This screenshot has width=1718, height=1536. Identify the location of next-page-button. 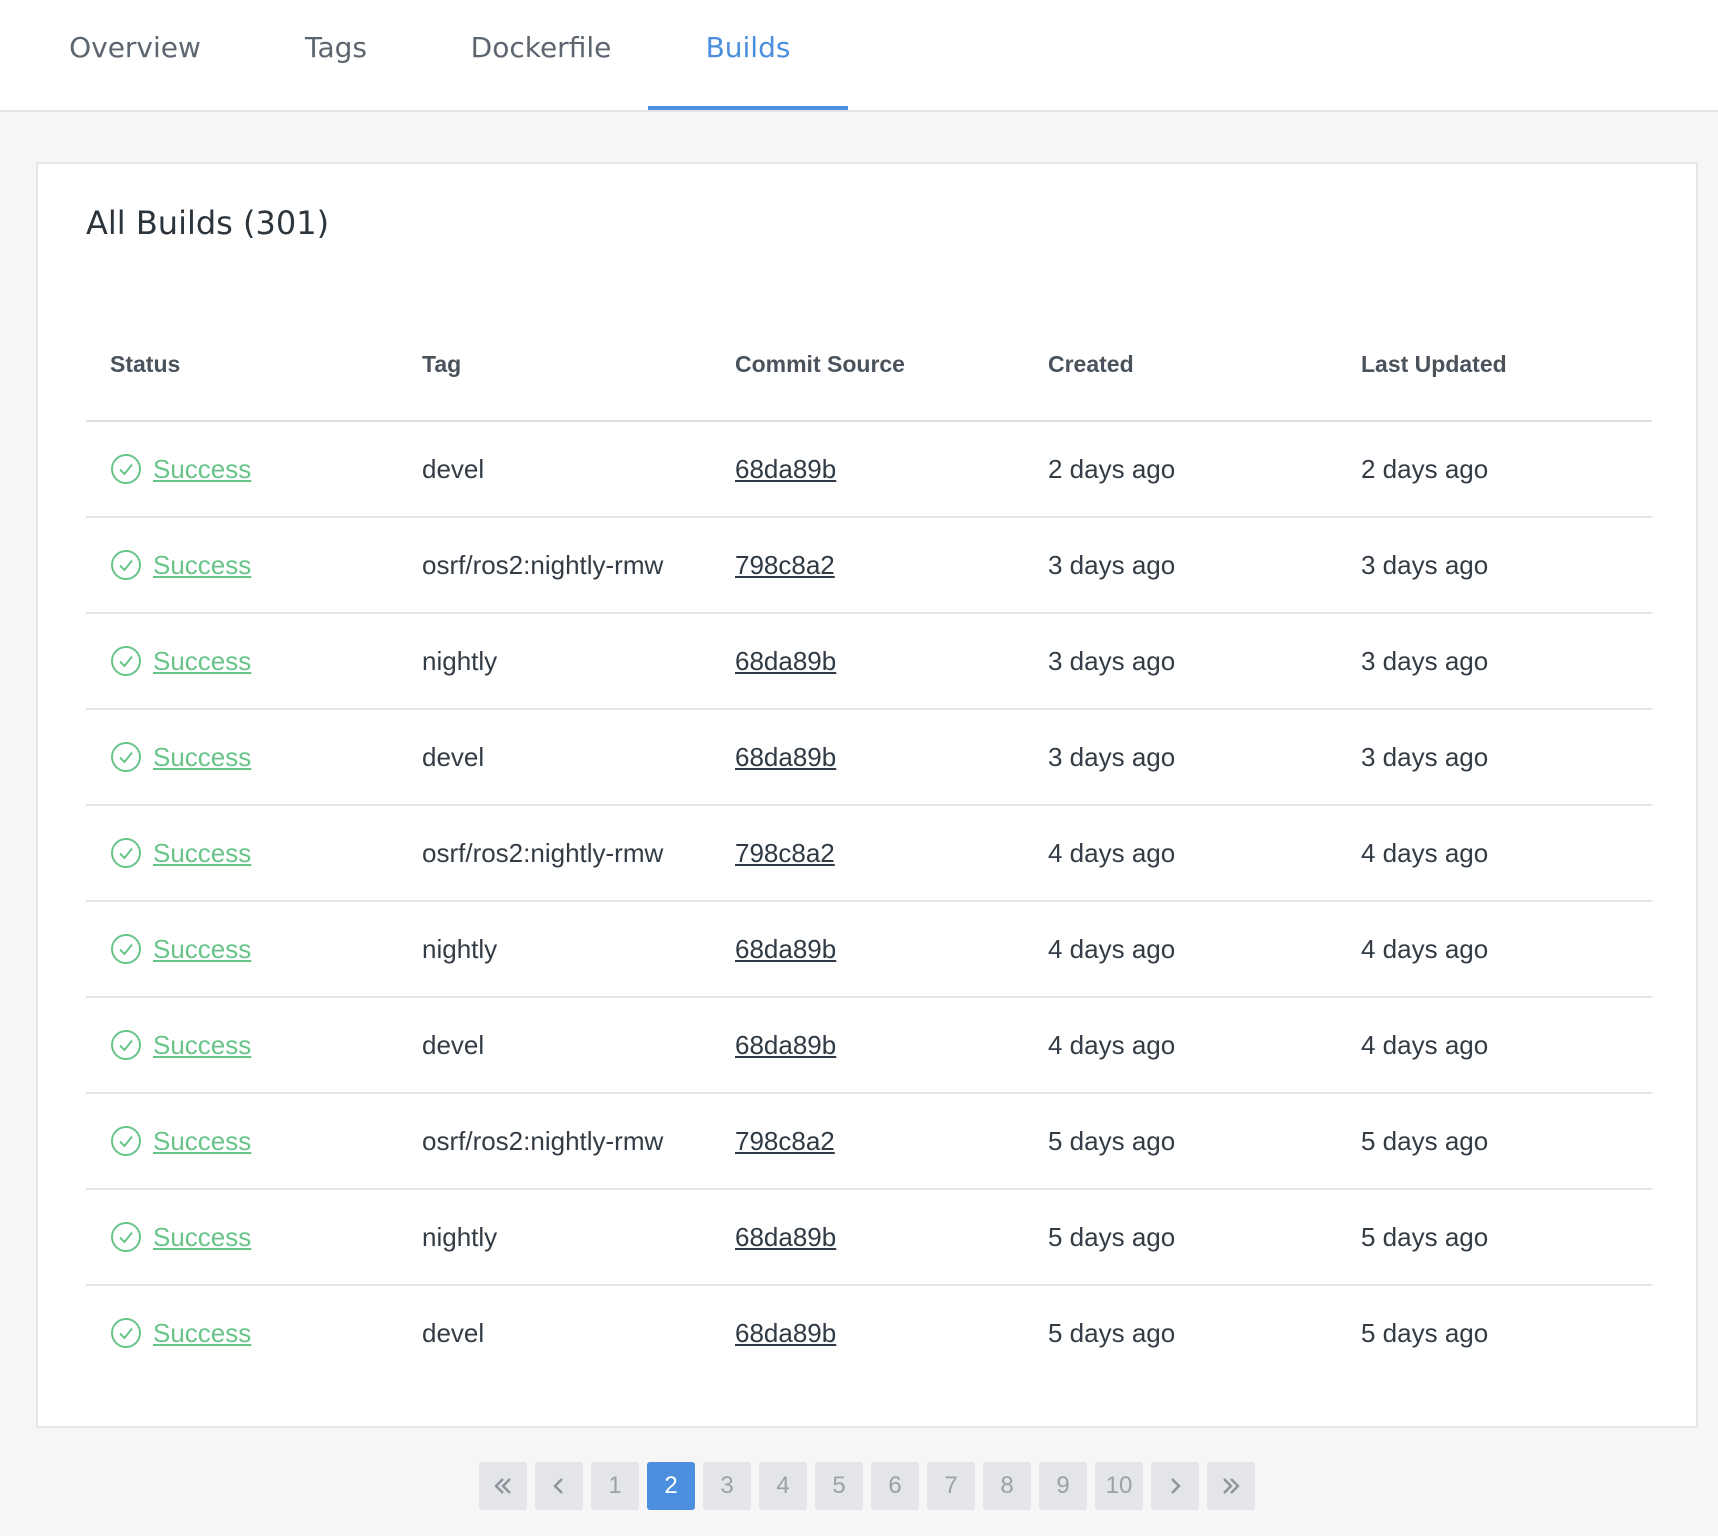
(1175, 1486).